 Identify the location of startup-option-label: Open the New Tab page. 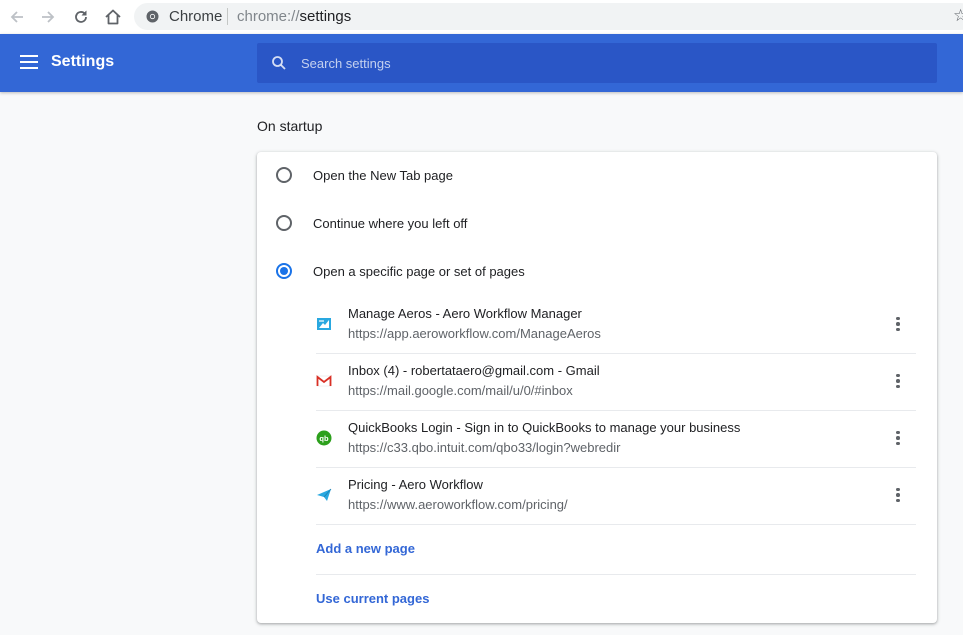
(383, 175).